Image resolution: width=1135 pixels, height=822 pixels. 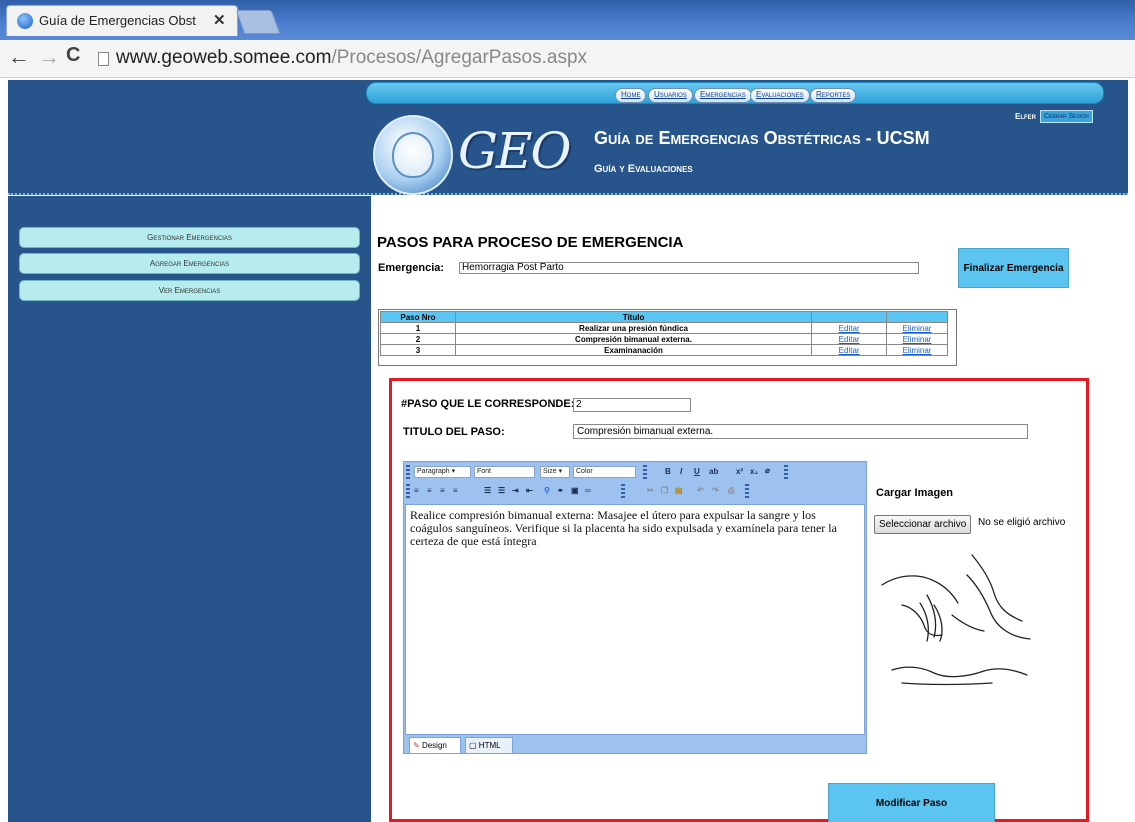 What do you see at coordinates (588, 490) in the screenshot?
I see `horizontal-rule-icon: ═` at bounding box center [588, 490].